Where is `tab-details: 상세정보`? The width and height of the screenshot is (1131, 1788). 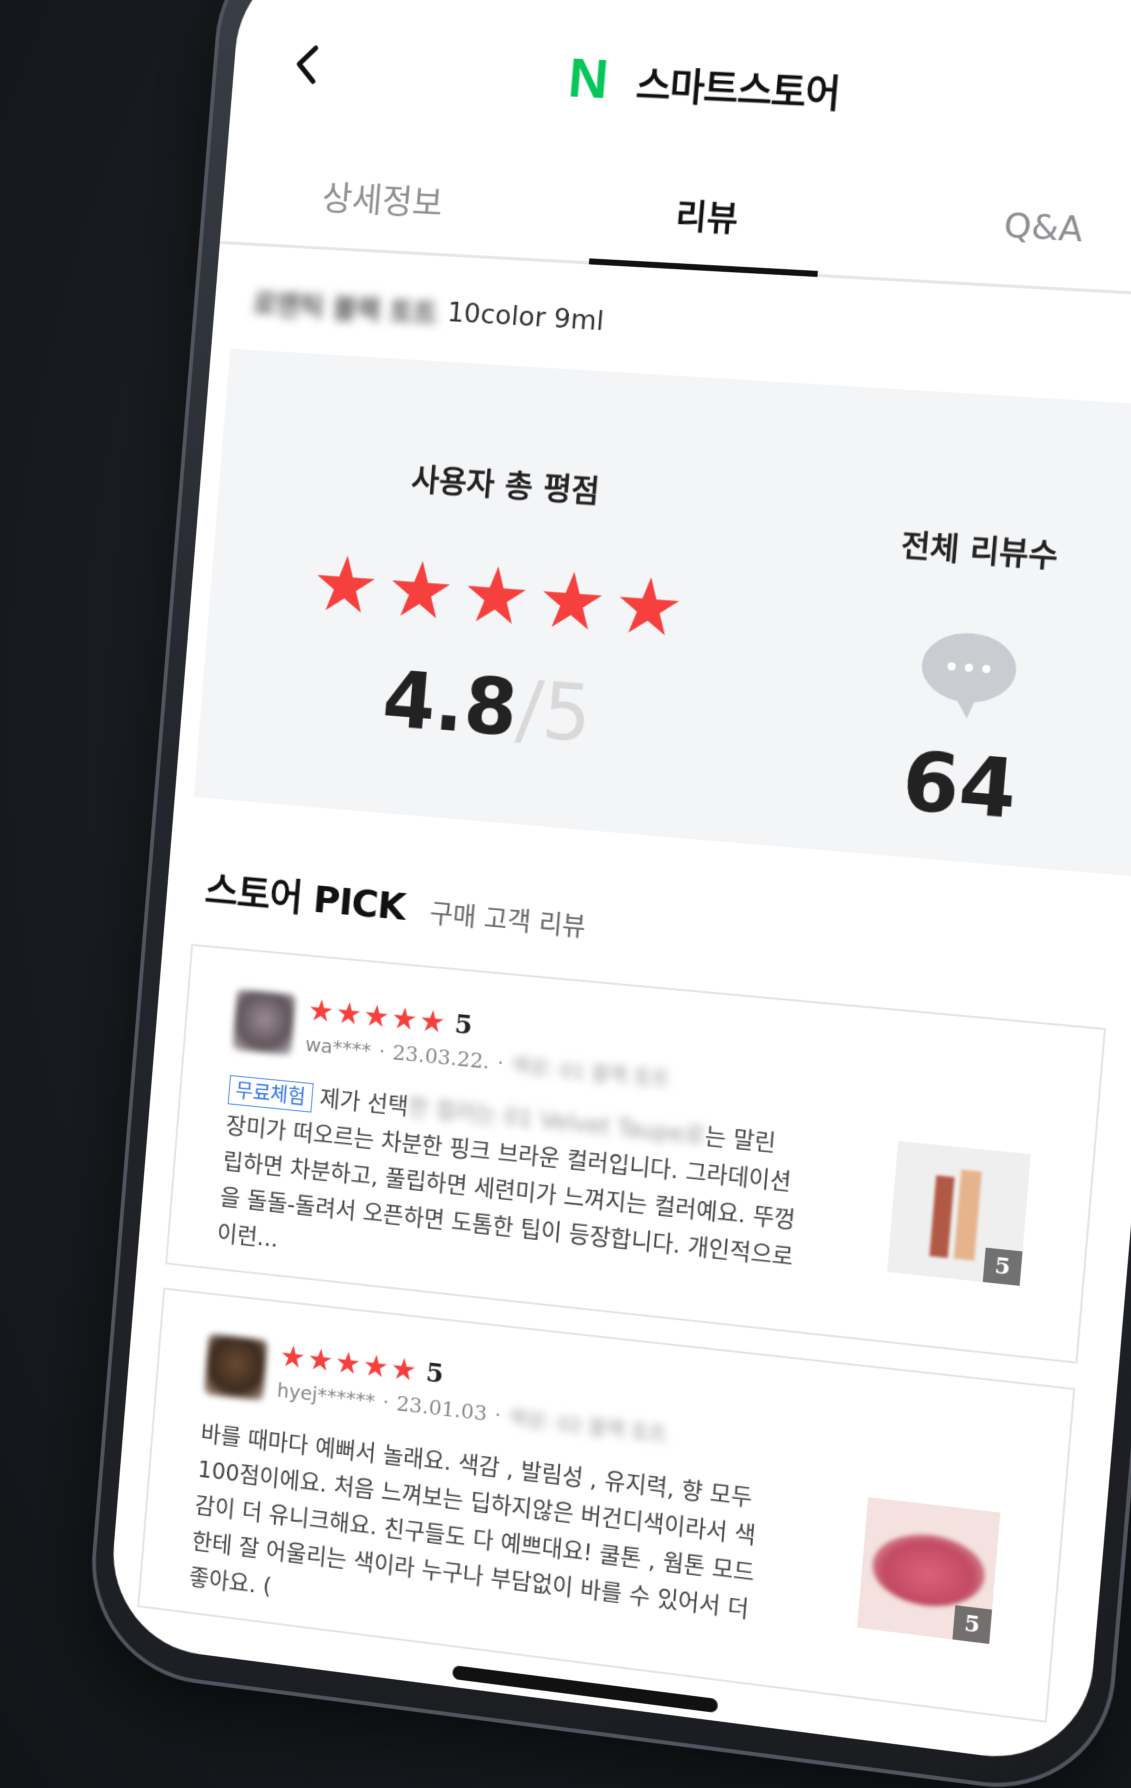 tab-details: 상세정보 is located at coordinates (384, 197).